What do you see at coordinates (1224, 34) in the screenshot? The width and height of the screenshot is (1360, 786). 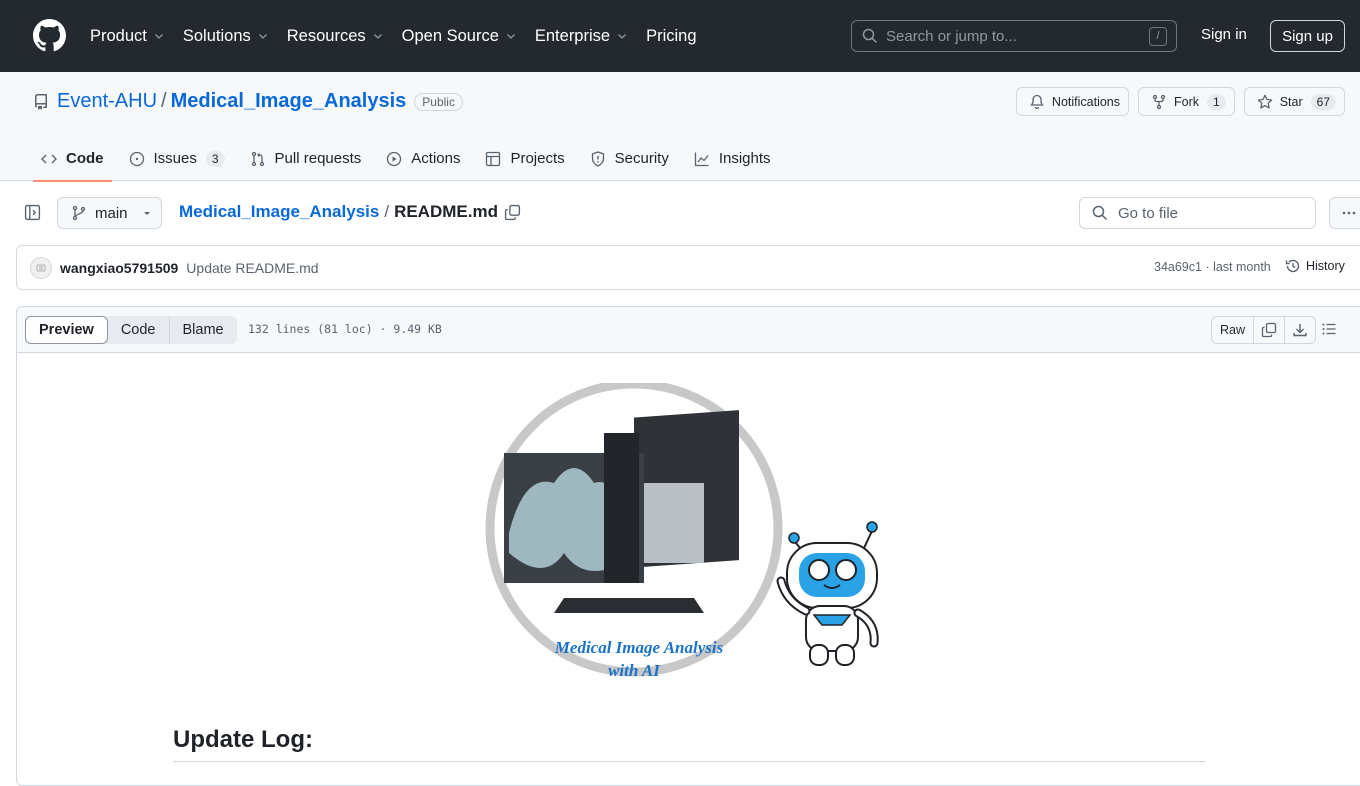 I see `sign-in-link: Sign in` at bounding box center [1224, 34].